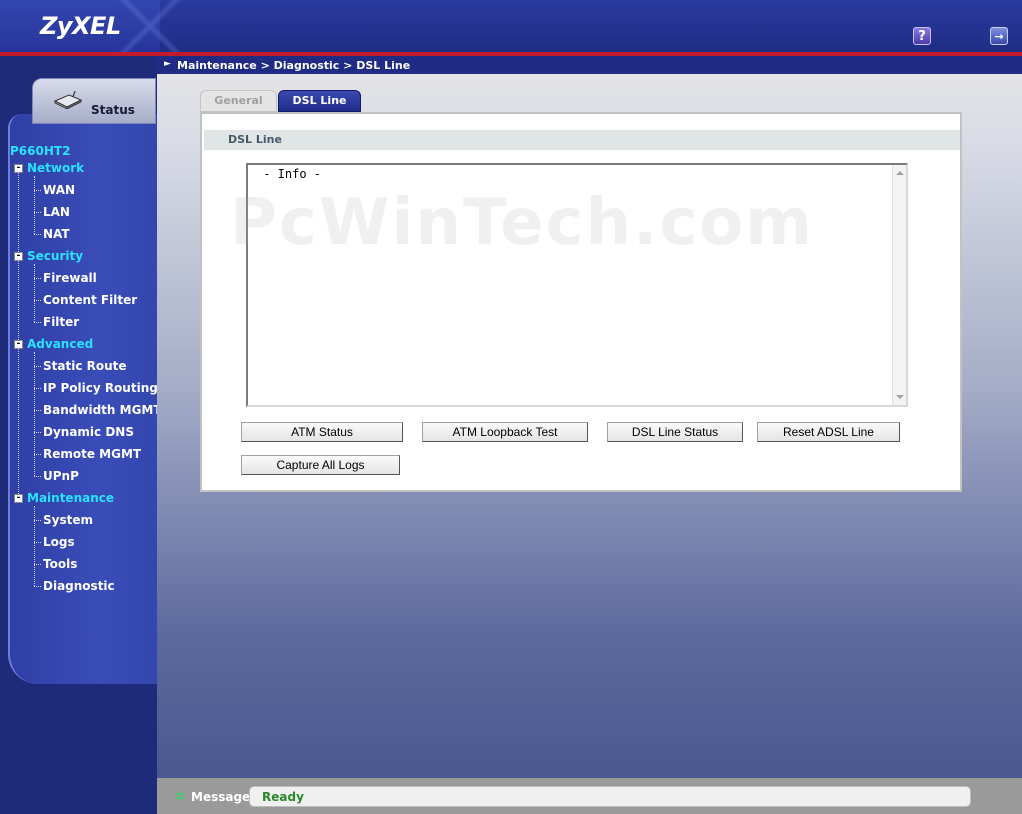 Image resolution: width=1022 pixels, height=814 pixels. Describe the element at coordinates (180, 796) in the screenshot. I see `message-icon` at that location.